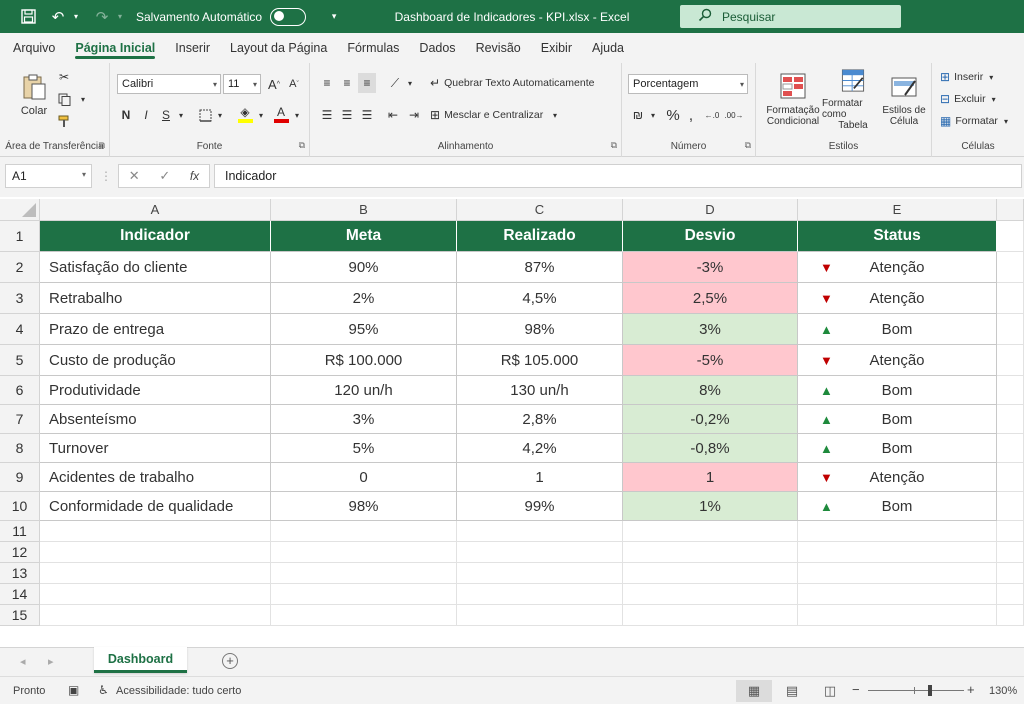 This screenshot has height=704, width=1024. I want to click on cell-b6: 120 un/h, so click(364, 390).